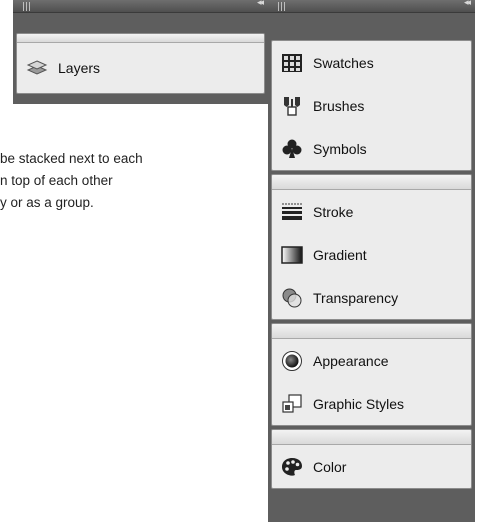 The width and height of the screenshot is (479, 522). I want to click on panel-item-label: Appearance, so click(351, 360).